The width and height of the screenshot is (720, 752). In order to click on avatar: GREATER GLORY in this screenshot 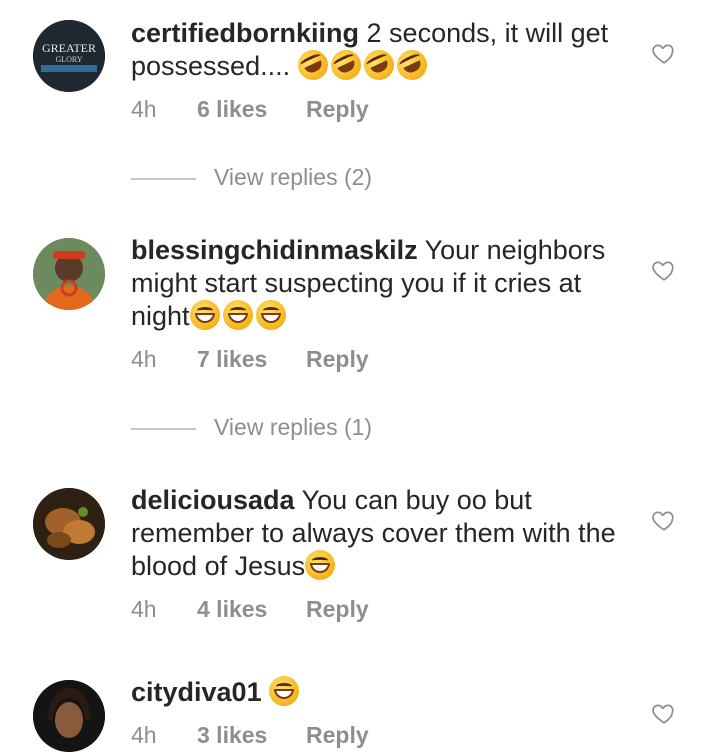, I will do `click(69, 56)`.